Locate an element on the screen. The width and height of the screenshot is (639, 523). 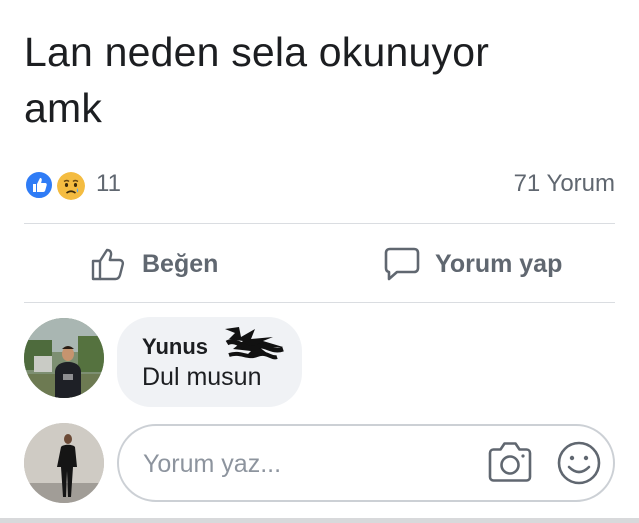
post-text-line-2: amk is located at coordinates (63, 108).